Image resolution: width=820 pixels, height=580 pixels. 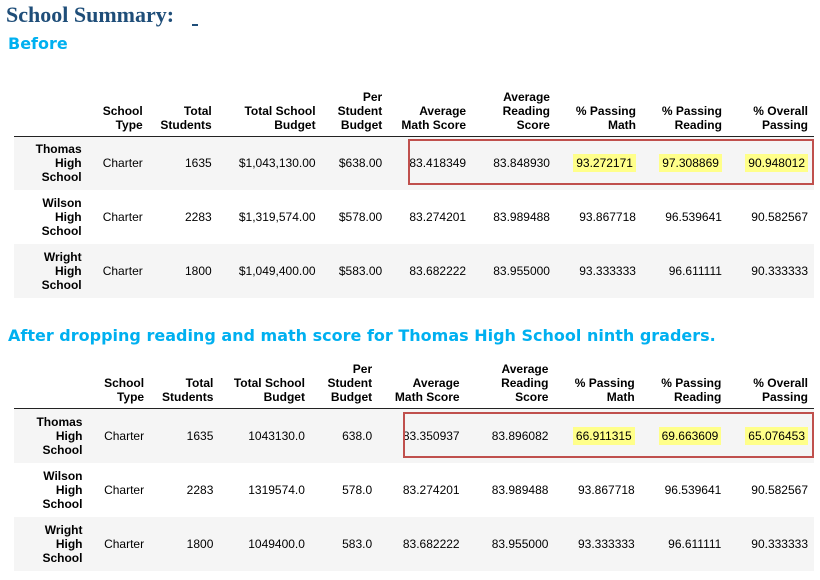 I want to click on cell: $1,043,130.00, so click(x=277, y=163).